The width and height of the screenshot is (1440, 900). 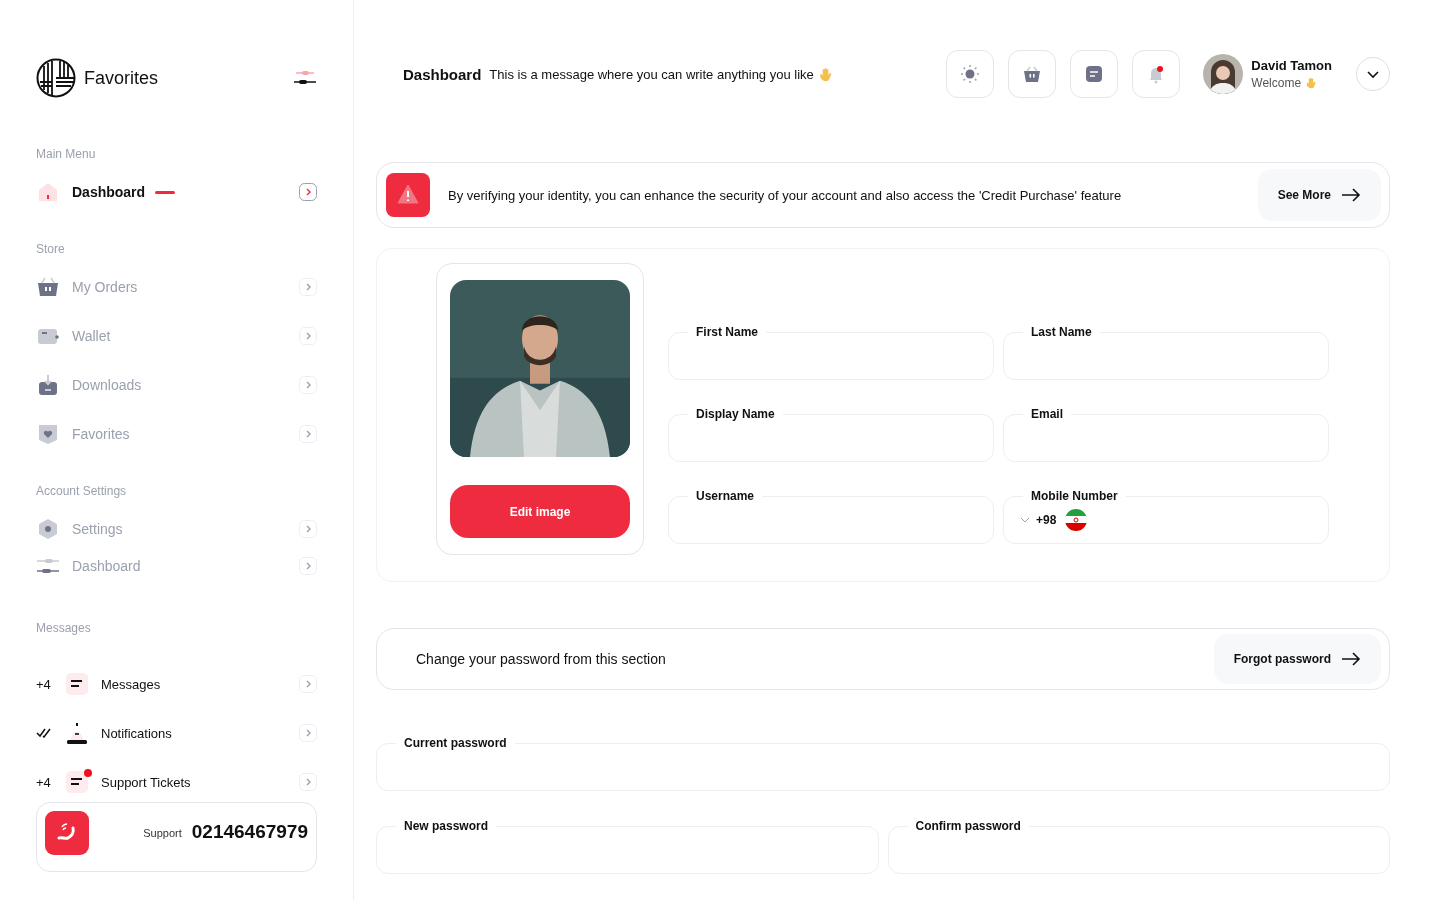 What do you see at coordinates (442, 74) in the screenshot?
I see `page-title: Dashboard` at bounding box center [442, 74].